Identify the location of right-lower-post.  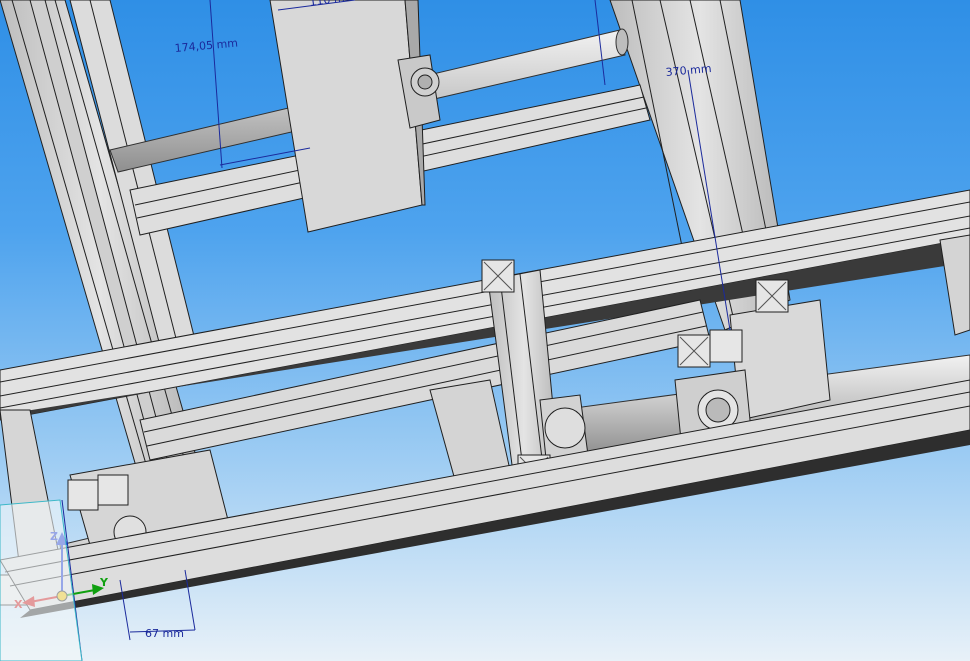
(954, 285).